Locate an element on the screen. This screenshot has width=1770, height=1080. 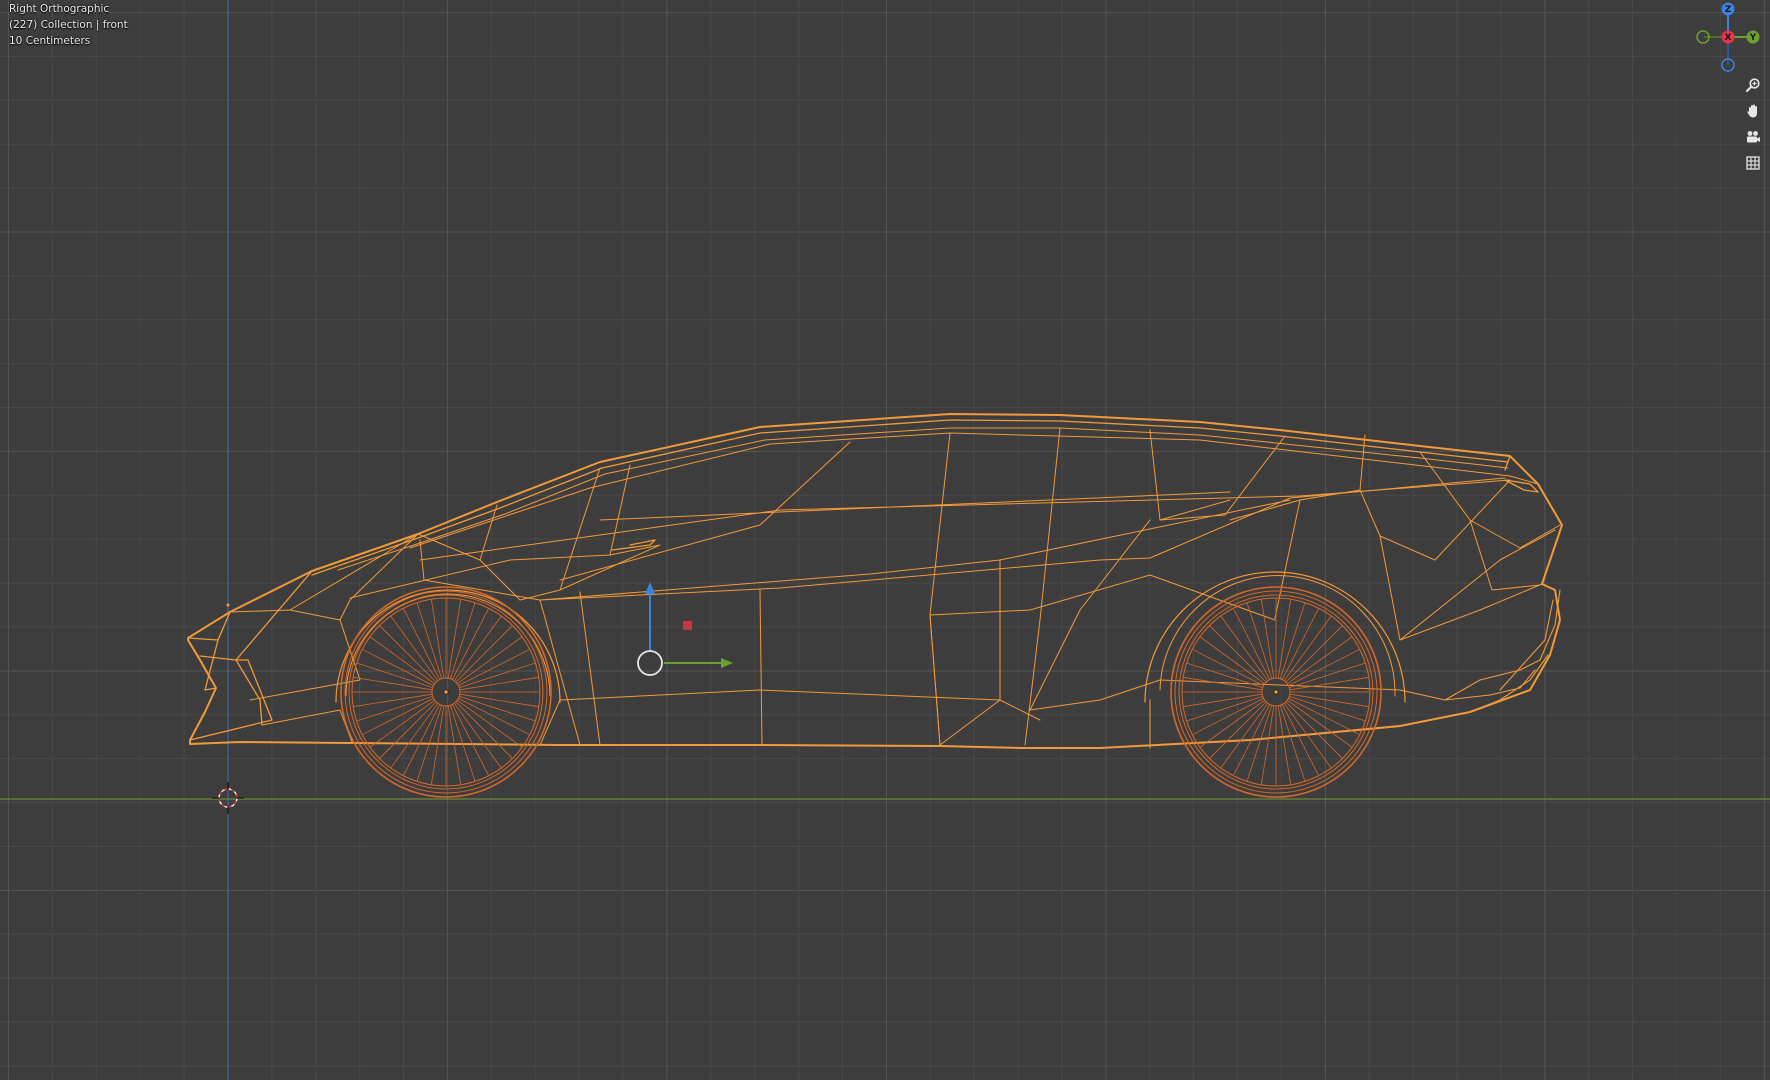
move-center-handle is located at coordinates (650, 663).